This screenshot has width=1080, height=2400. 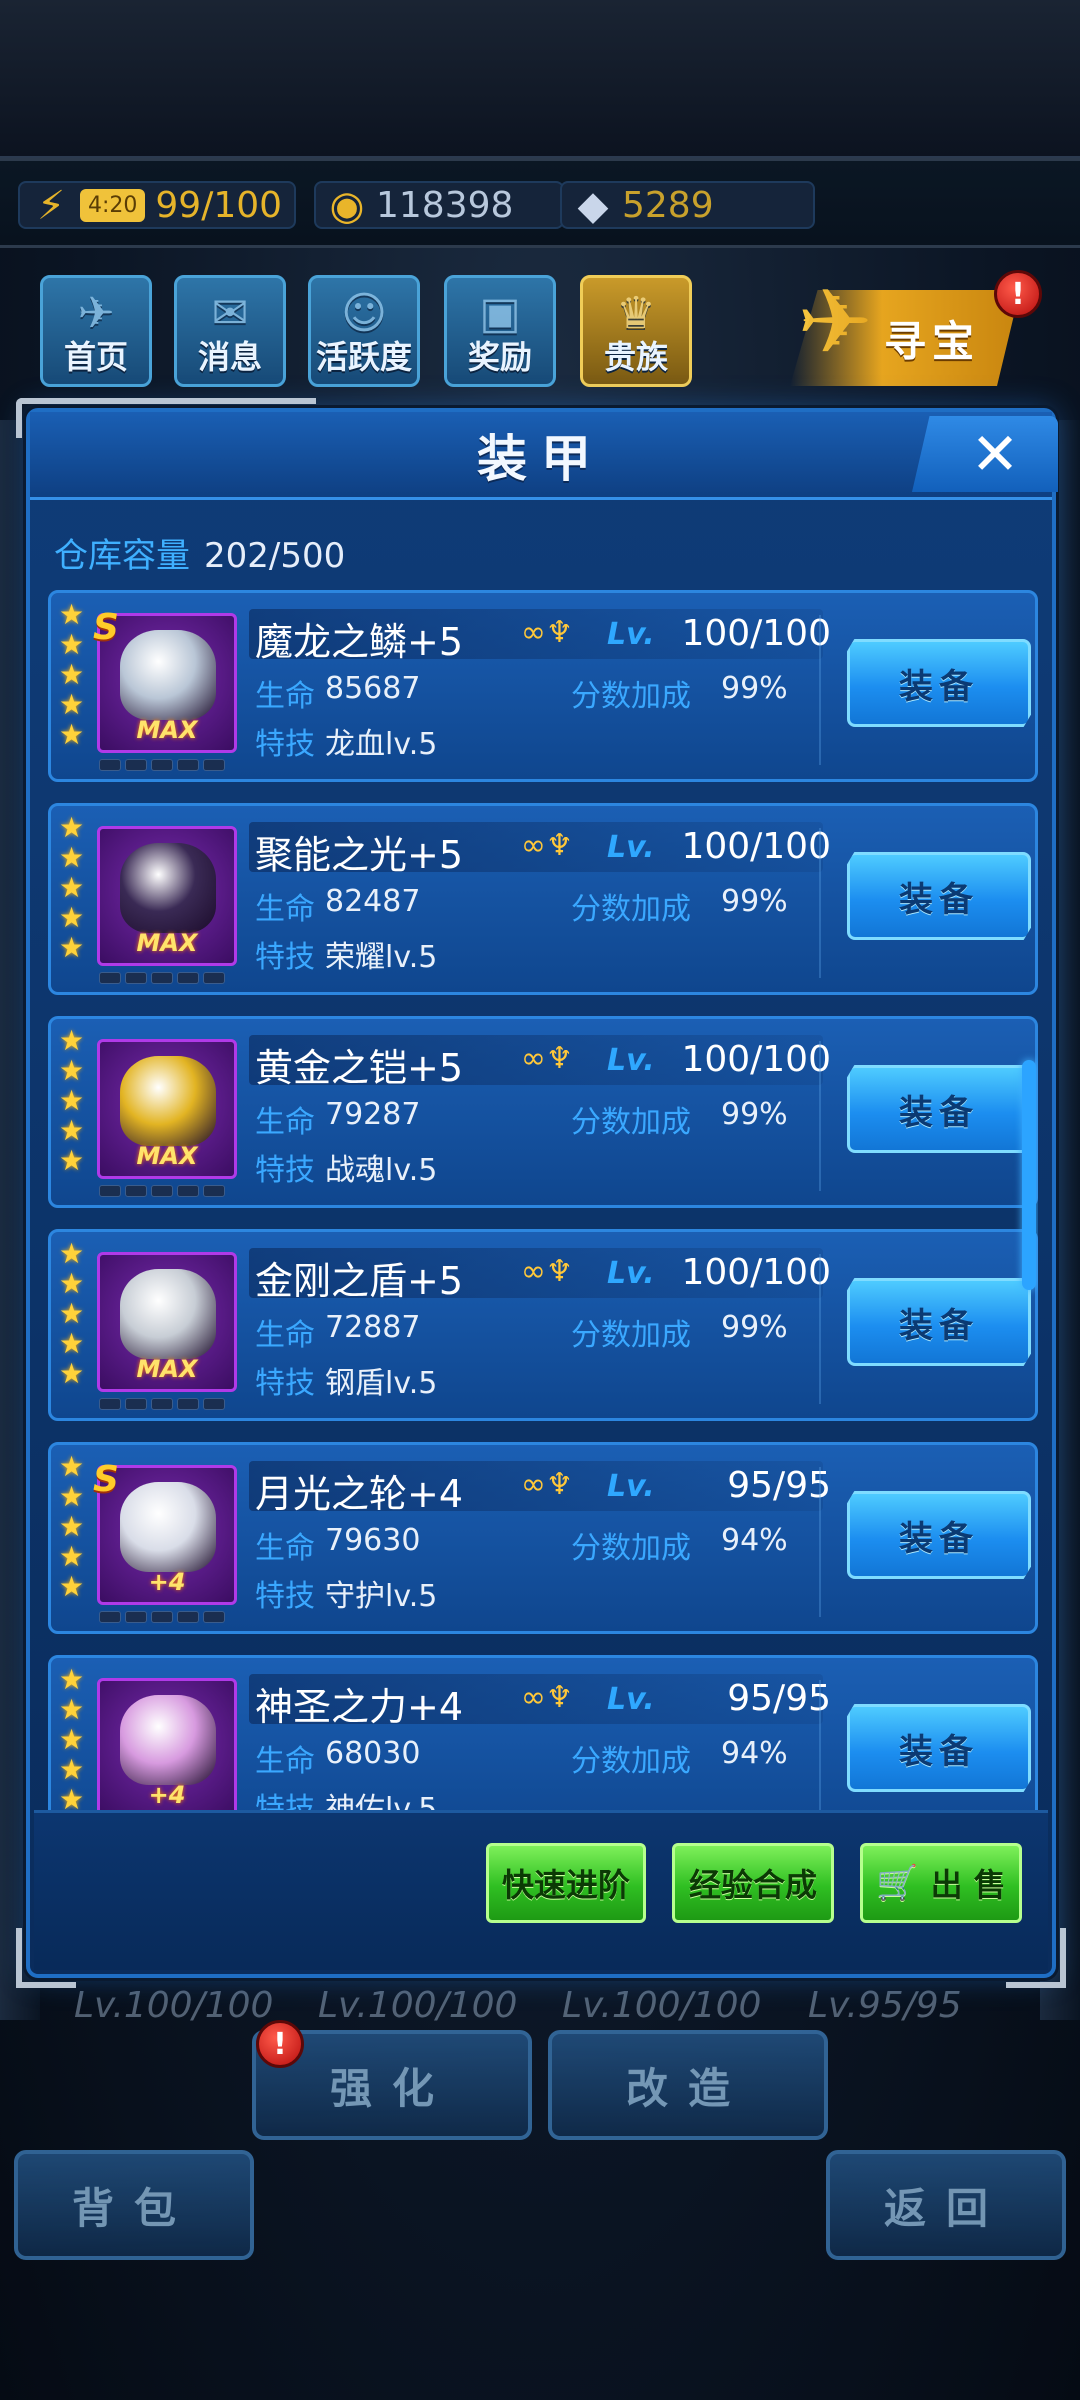 I want to click on nav-message-button: ✉ 消息, so click(x=230, y=331).